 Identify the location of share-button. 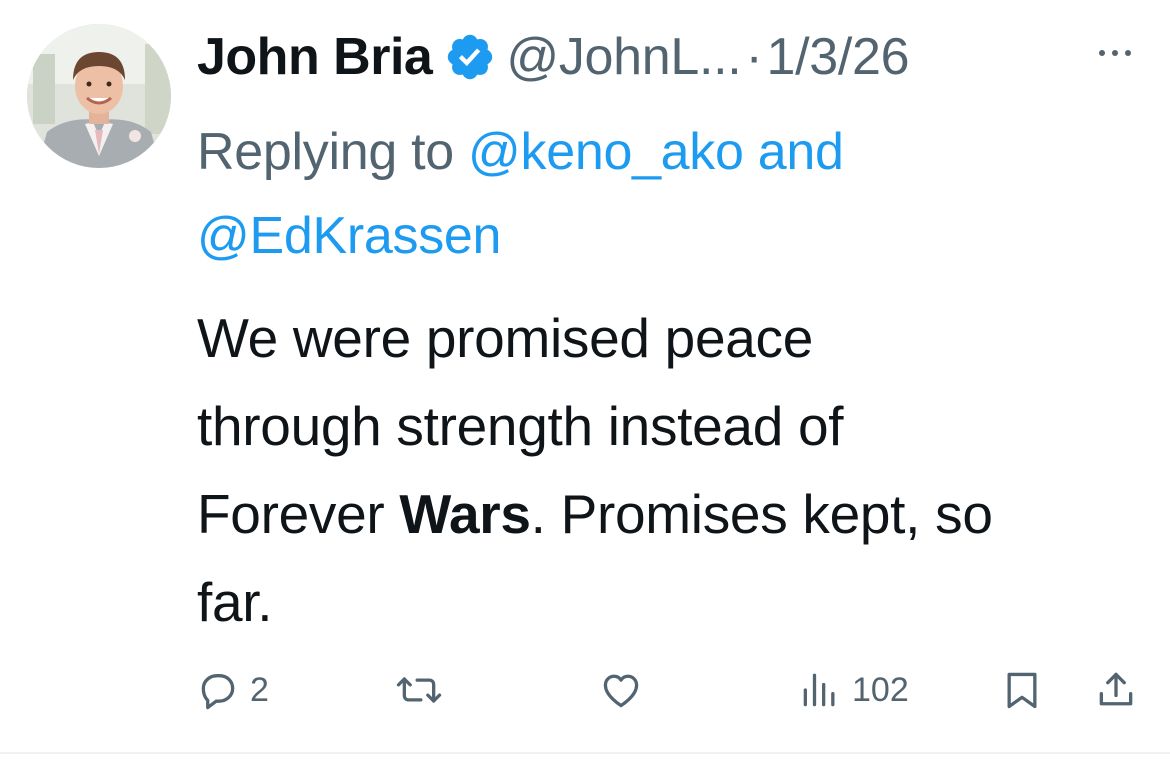
(1116, 690).